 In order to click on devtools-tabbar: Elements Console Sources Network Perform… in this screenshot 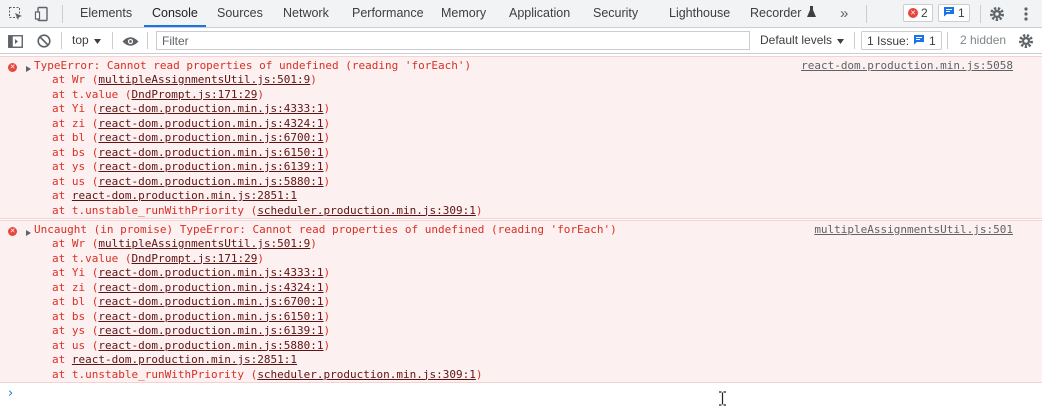, I will do `click(521, 14)`.